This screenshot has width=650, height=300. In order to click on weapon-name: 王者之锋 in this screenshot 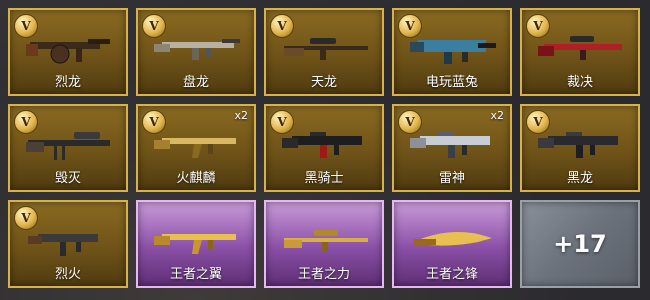, I will do `click(451, 274)`.